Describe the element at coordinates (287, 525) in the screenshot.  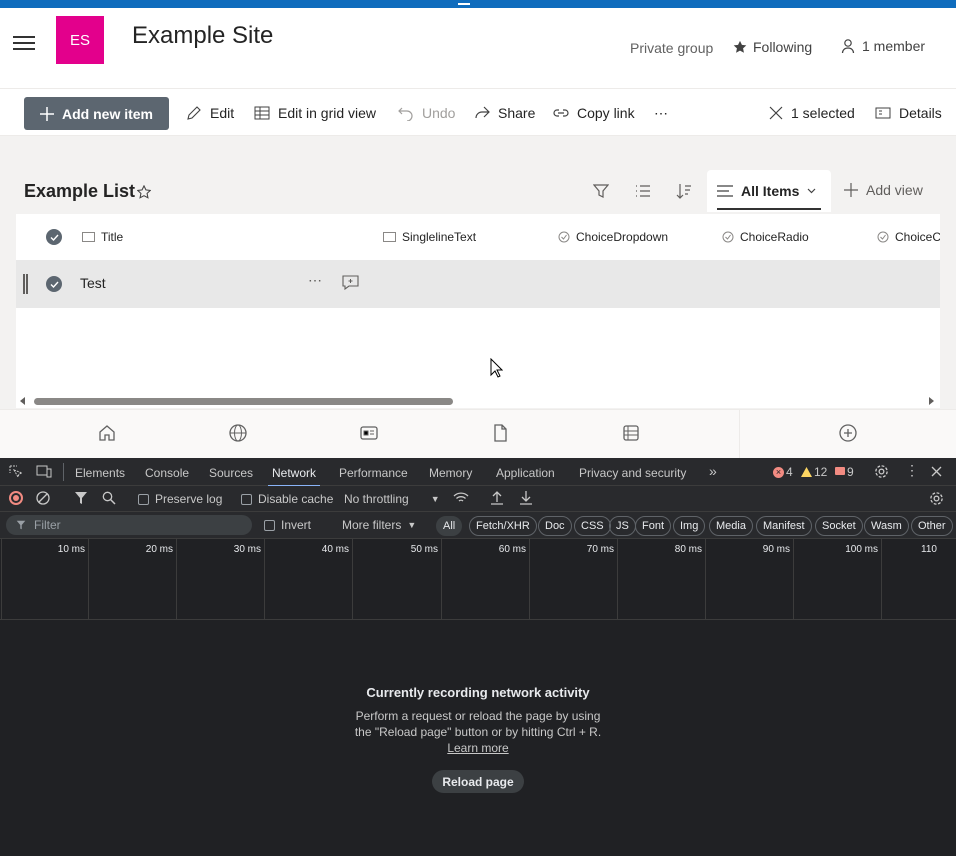
I see `invert-checkbox: Invert` at that location.